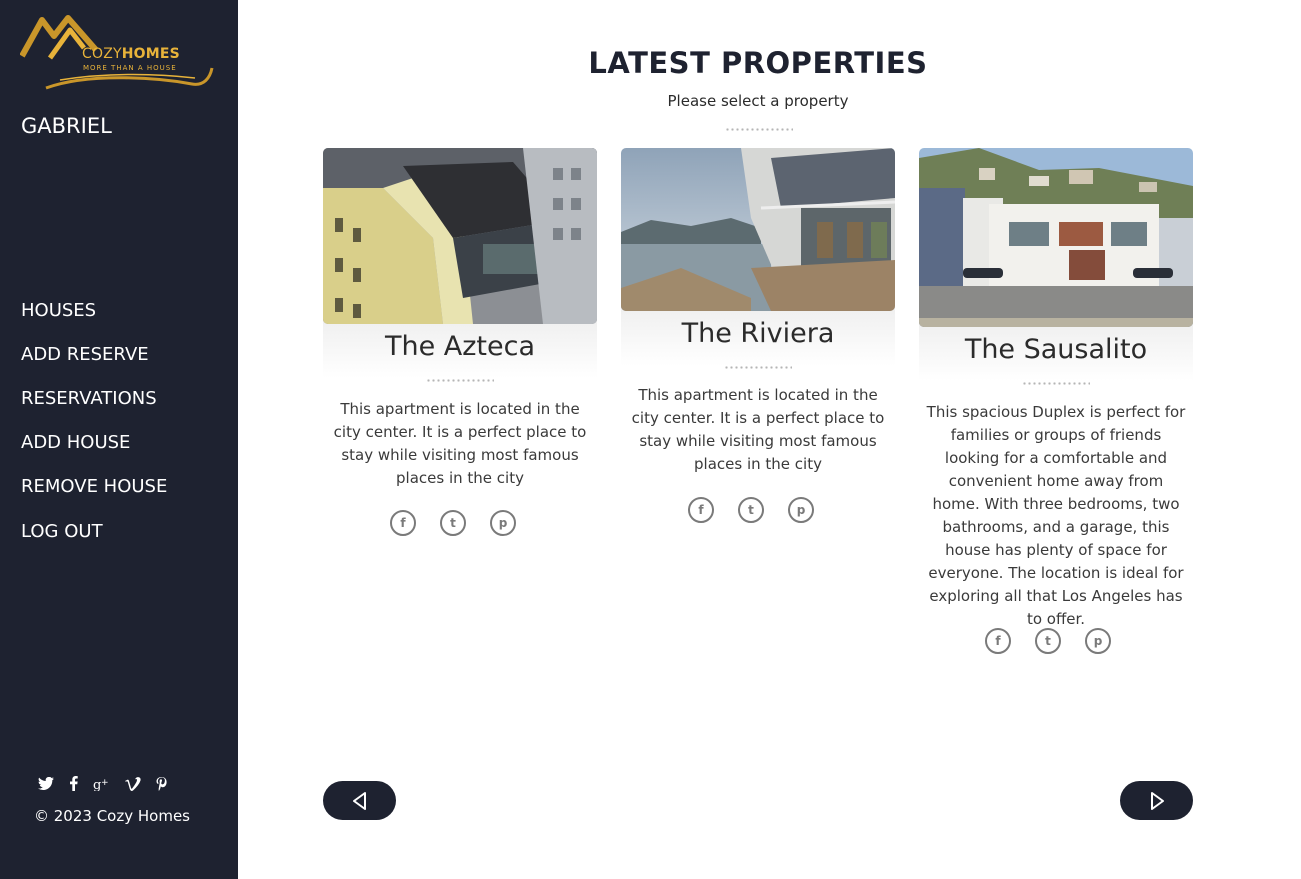 The image size is (1301, 879). What do you see at coordinates (758, 333) in the screenshot?
I see `property-name: The Riviera` at bounding box center [758, 333].